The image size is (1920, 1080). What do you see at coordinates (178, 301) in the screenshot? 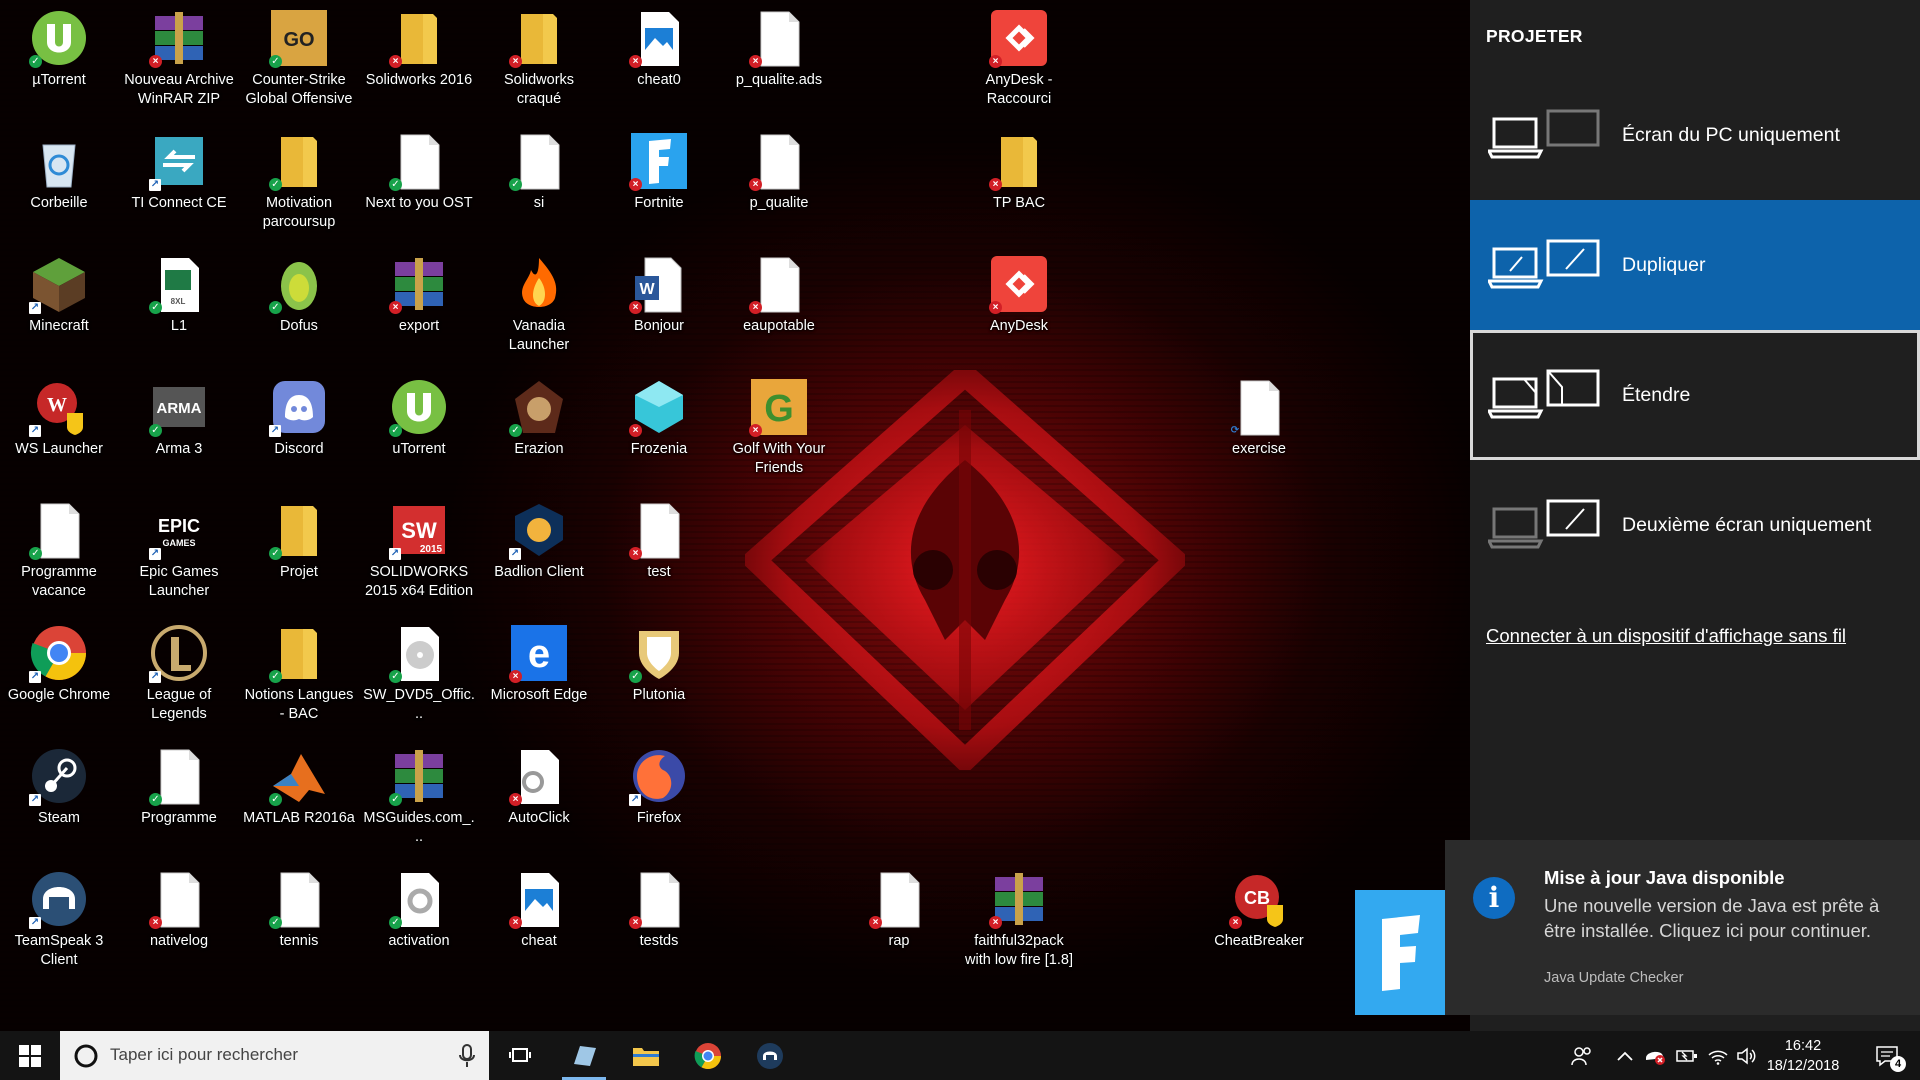
I see `svg-text: 8XL` at bounding box center [178, 301].